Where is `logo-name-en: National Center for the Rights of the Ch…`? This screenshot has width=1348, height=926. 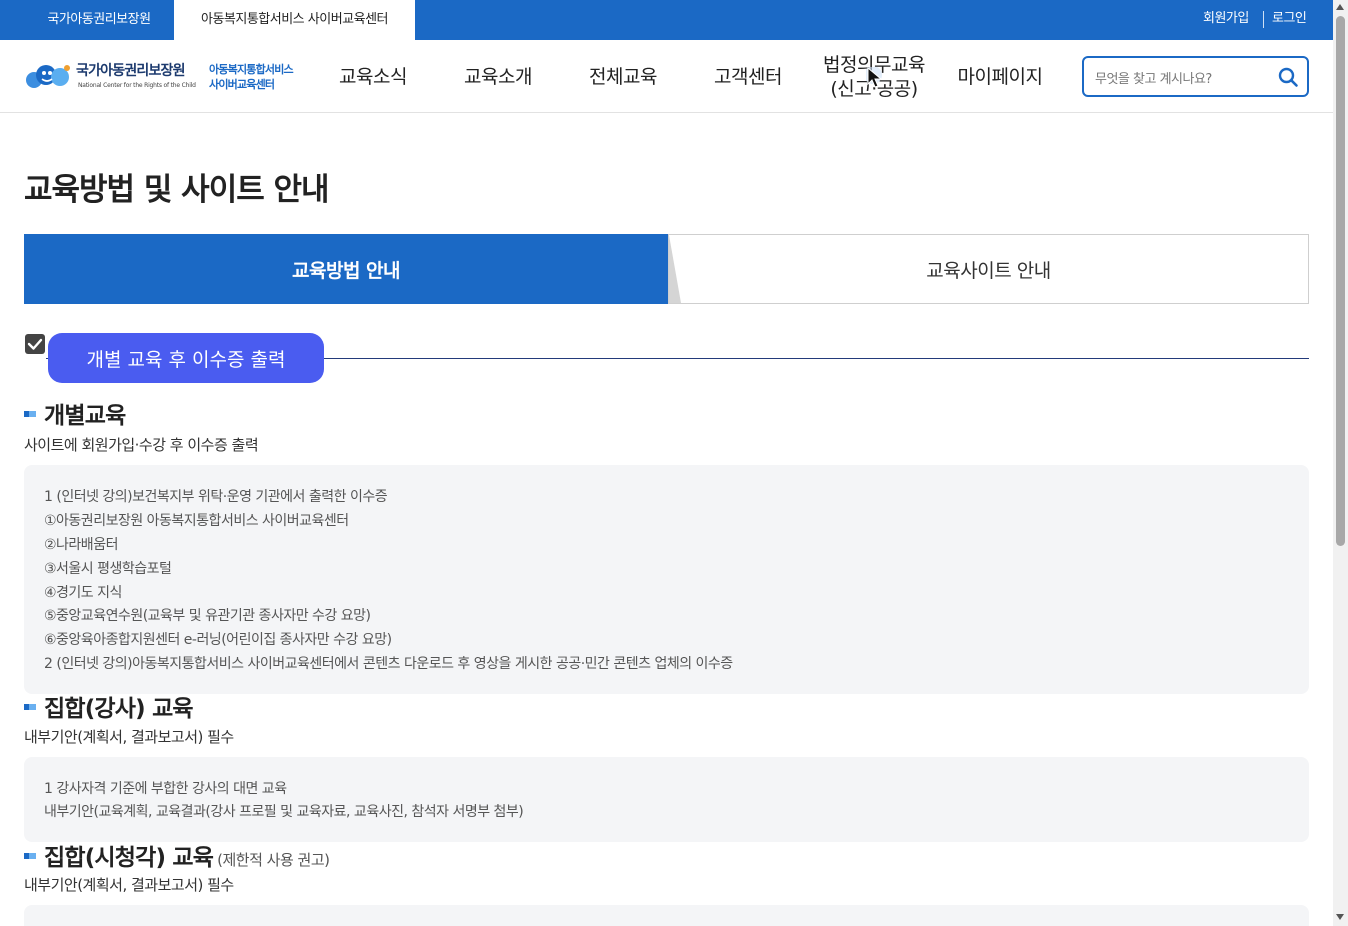
logo-name-en: National Center for the Rights of the Ch… is located at coordinates (137, 85).